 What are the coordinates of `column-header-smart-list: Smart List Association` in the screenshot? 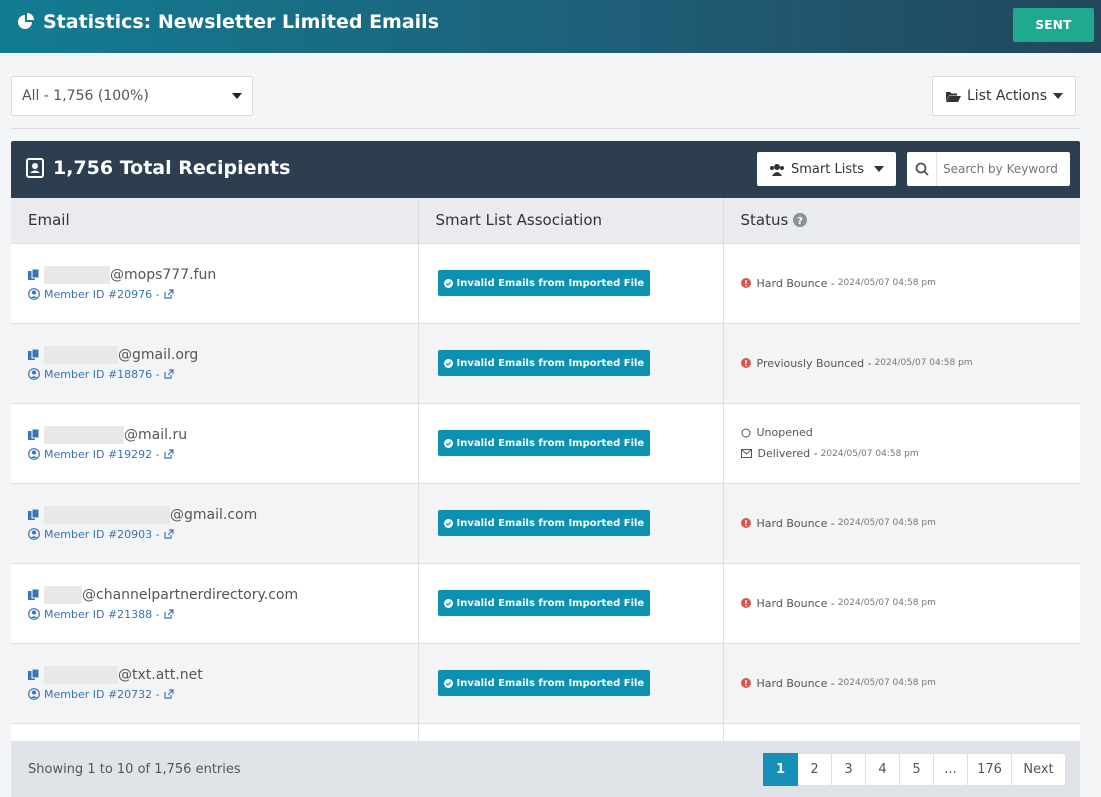 It's located at (571, 220).